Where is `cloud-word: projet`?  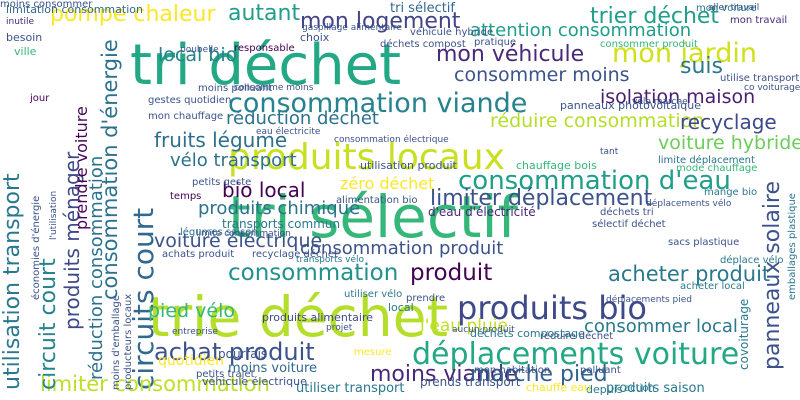
cloud-word: projet is located at coordinates (339, 328).